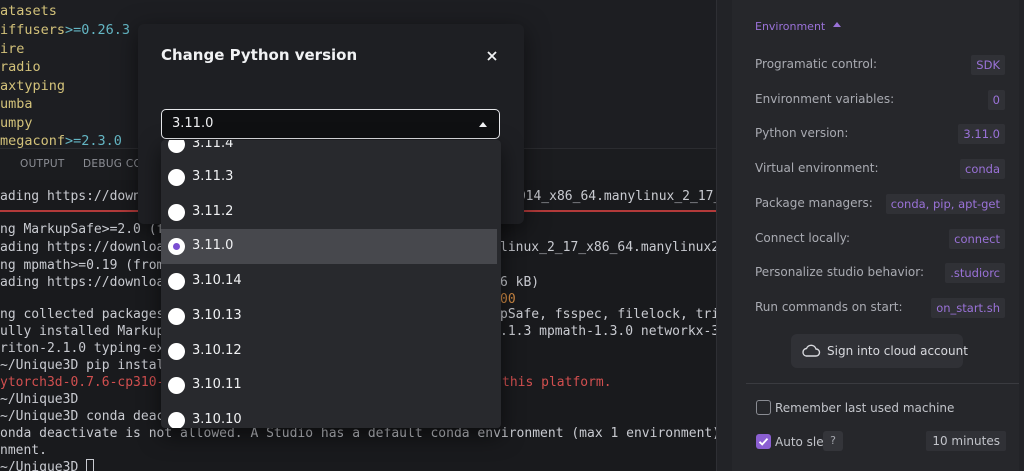 This screenshot has width=1024, height=471. I want to click on terminal-line: ng collected packages:, so click(90, 314).